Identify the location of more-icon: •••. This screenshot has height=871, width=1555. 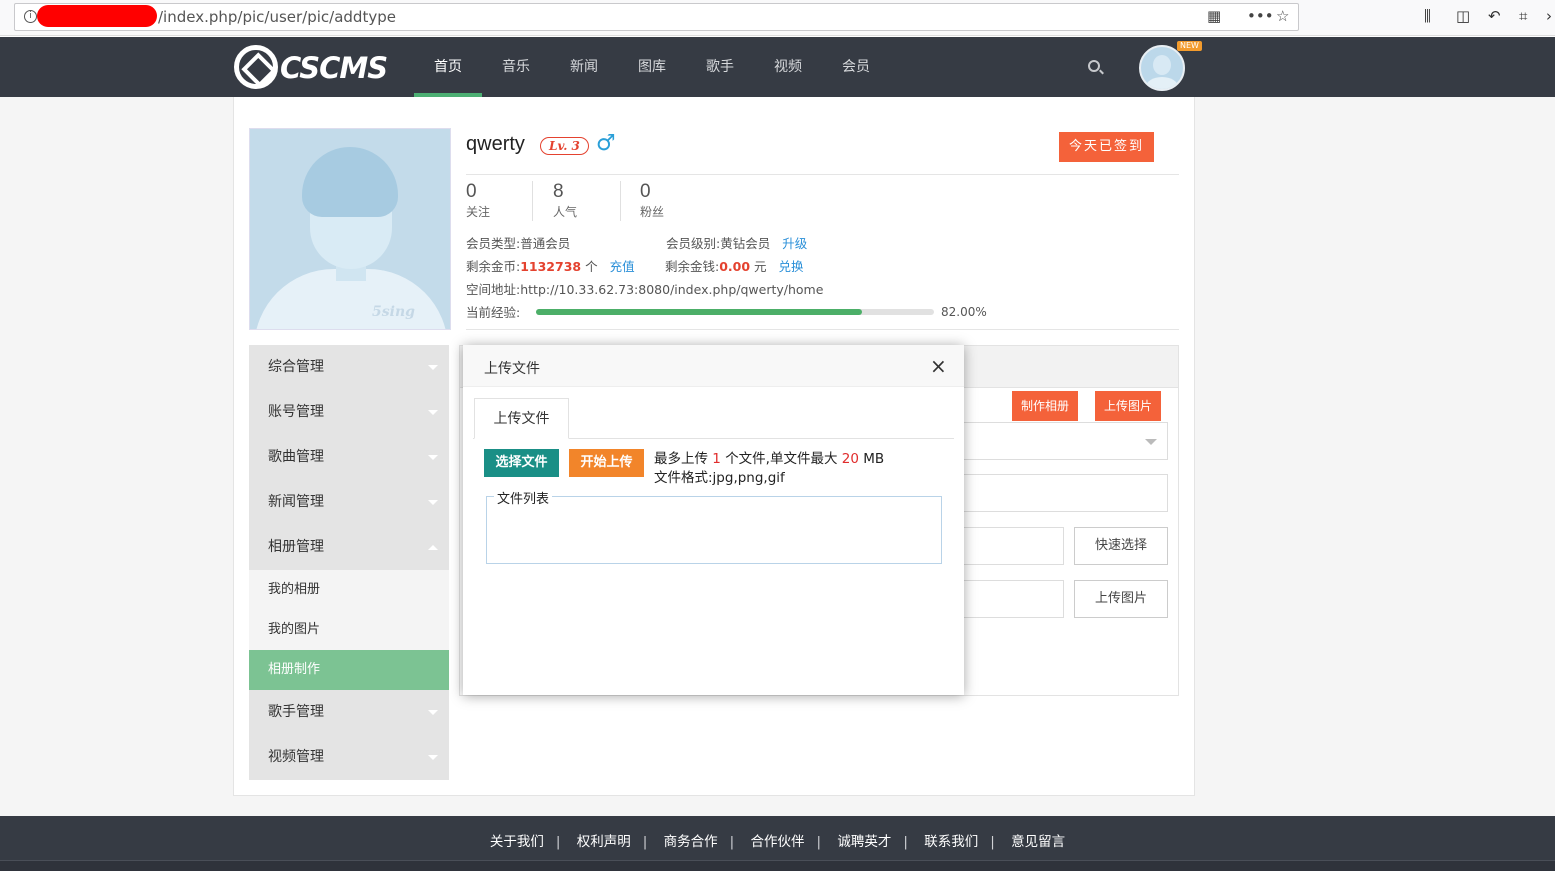
(1260, 16).